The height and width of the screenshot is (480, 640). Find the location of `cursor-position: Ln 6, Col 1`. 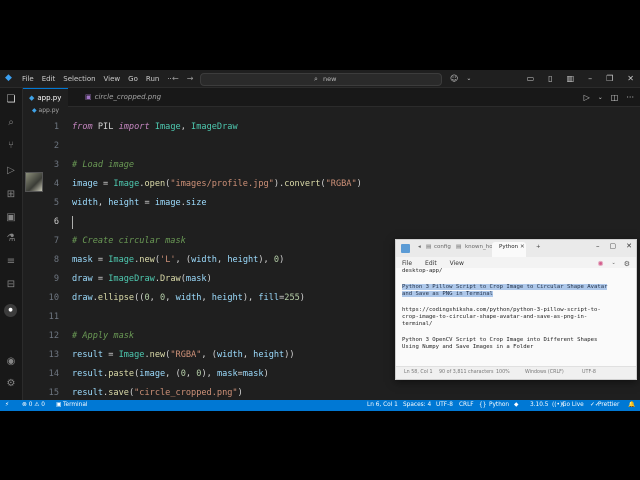

cursor-position: Ln 6, Col 1 is located at coordinates (382, 405).